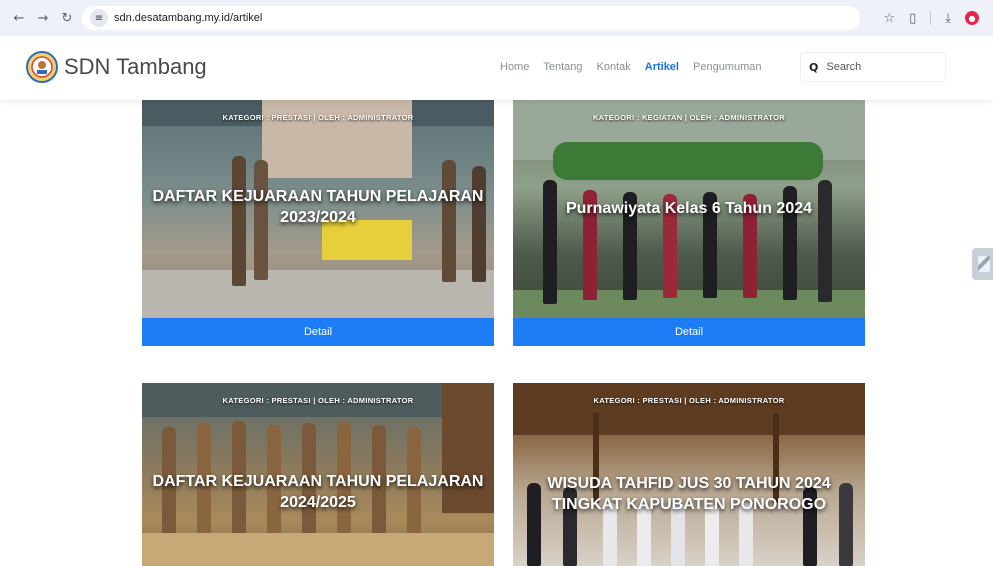  Describe the element at coordinates (689, 208) in the screenshot. I see `article-title: Purnawiyata Kelas 6 Tahun 2024` at that location.